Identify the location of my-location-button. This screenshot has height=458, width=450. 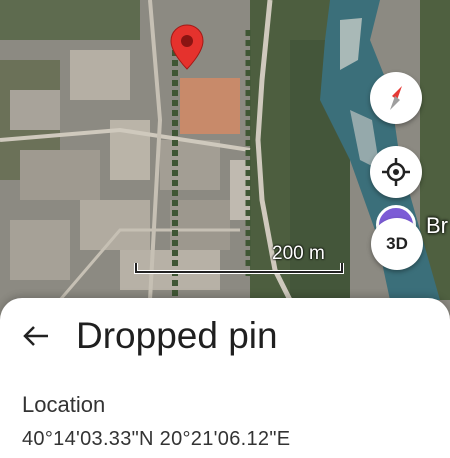
(396, 172).